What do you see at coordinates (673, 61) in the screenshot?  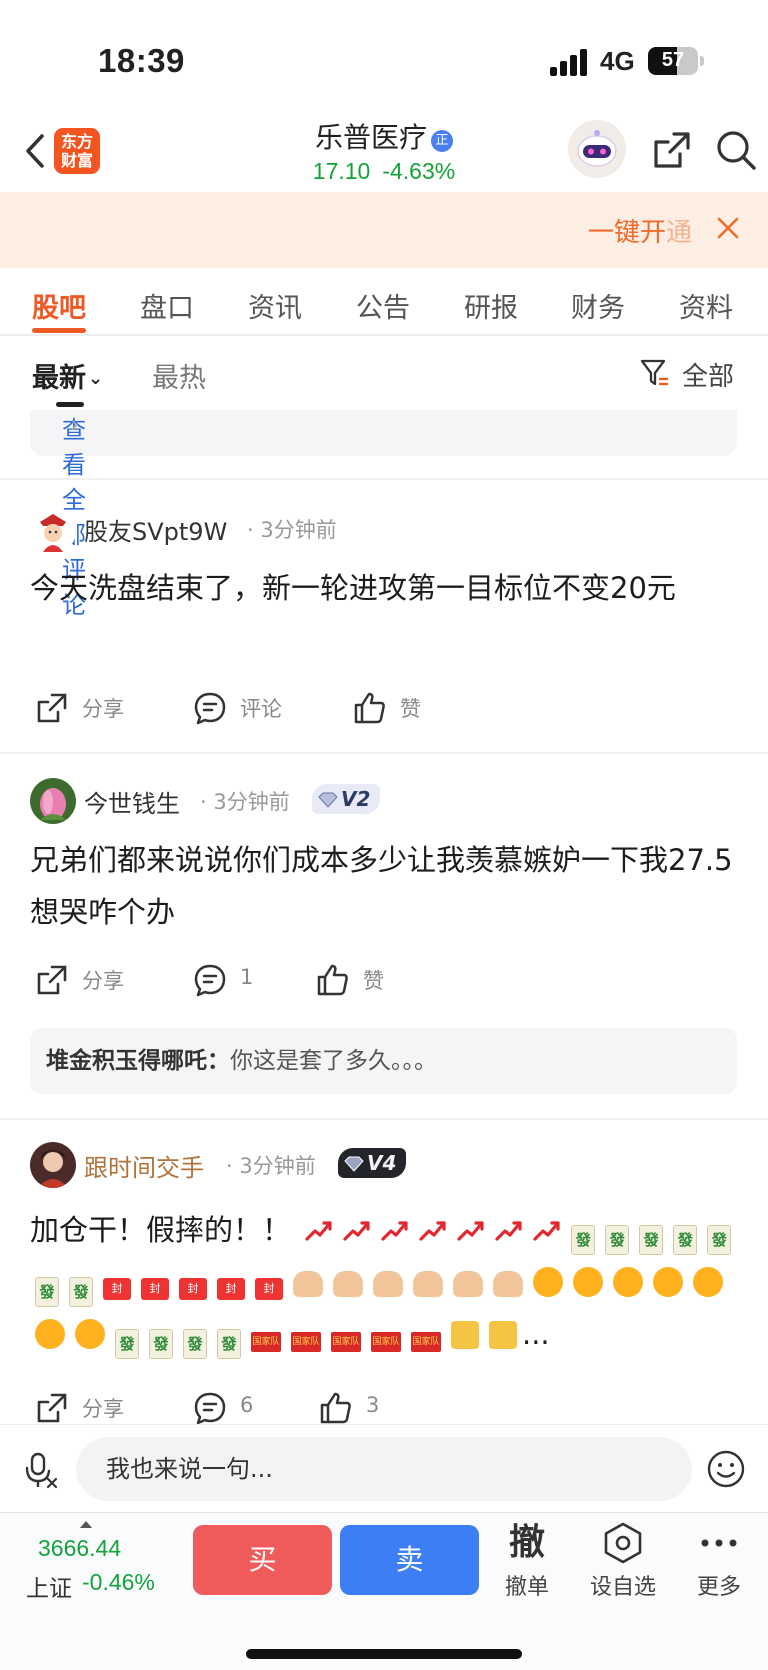 I see `battery-icon: 57` at bounding box center [673, 61].